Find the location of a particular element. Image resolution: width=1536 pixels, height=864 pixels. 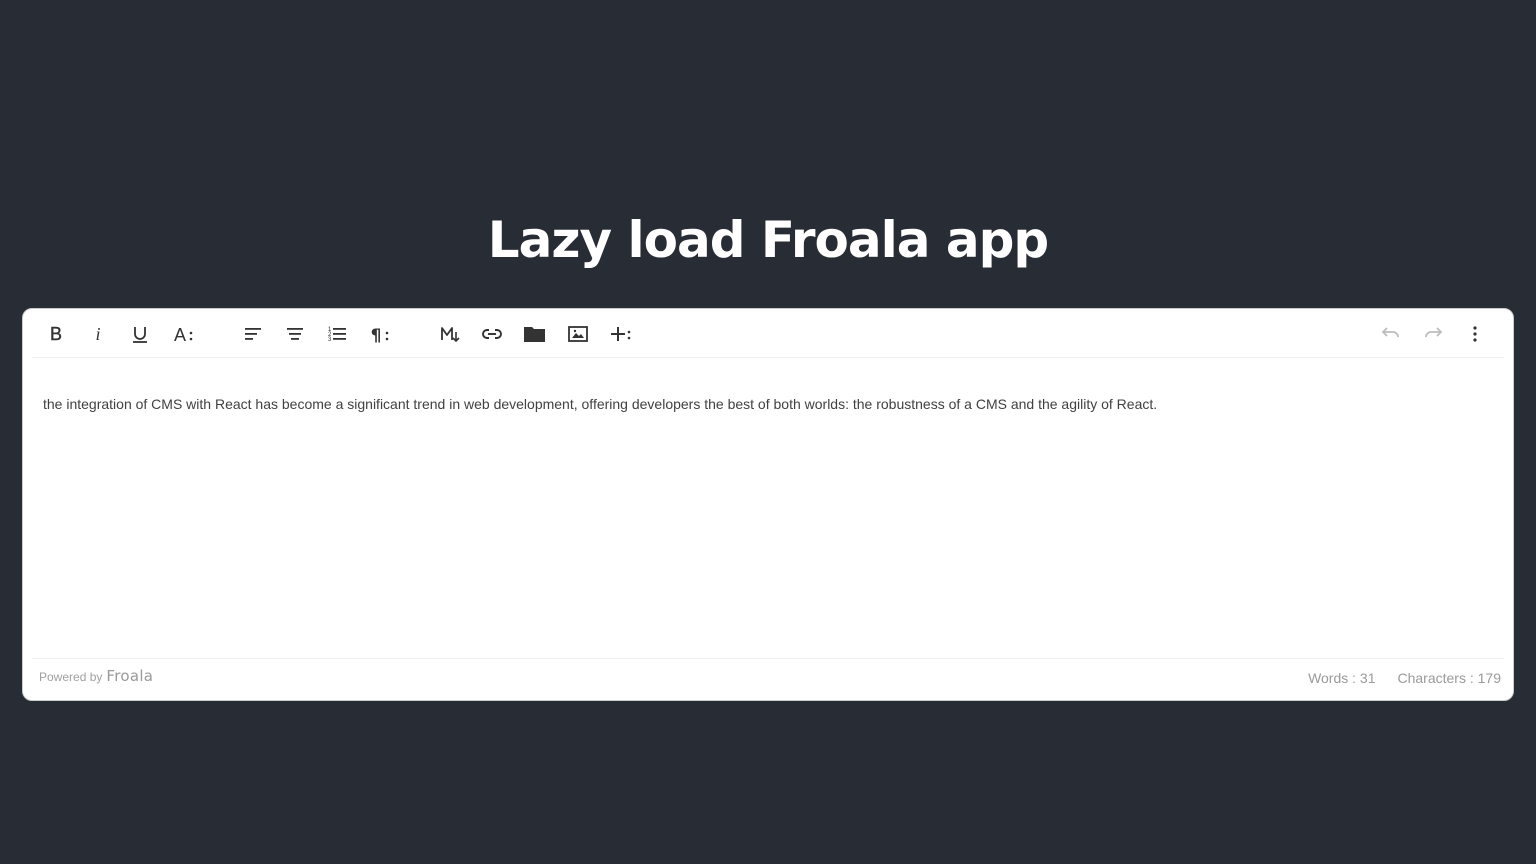

insert-file-button is located at coordinates (535, 334).